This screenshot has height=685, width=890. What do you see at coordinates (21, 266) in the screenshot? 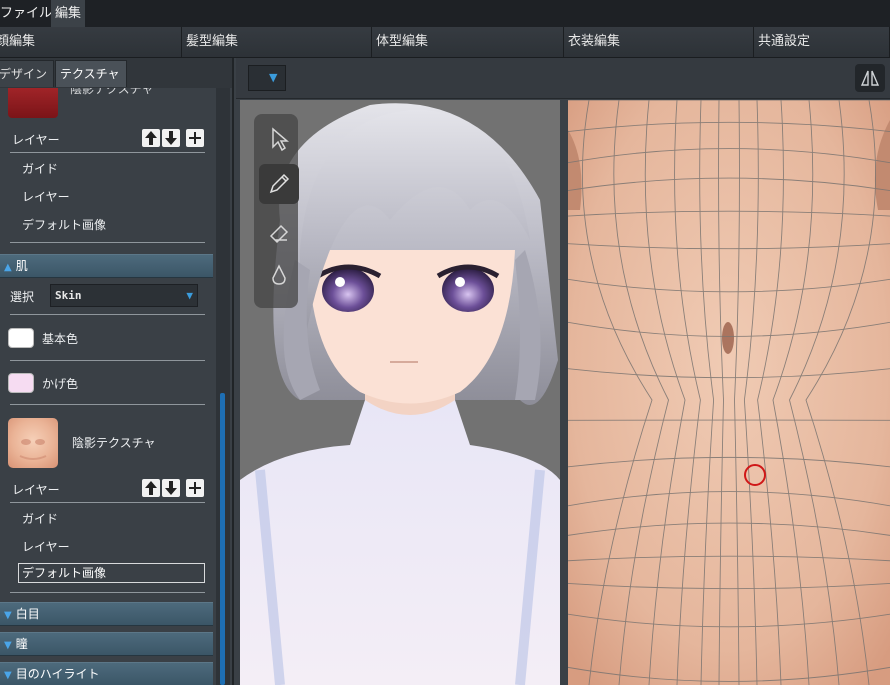
I see `section-skin-label: 肌` at bounding box center [21, 266].